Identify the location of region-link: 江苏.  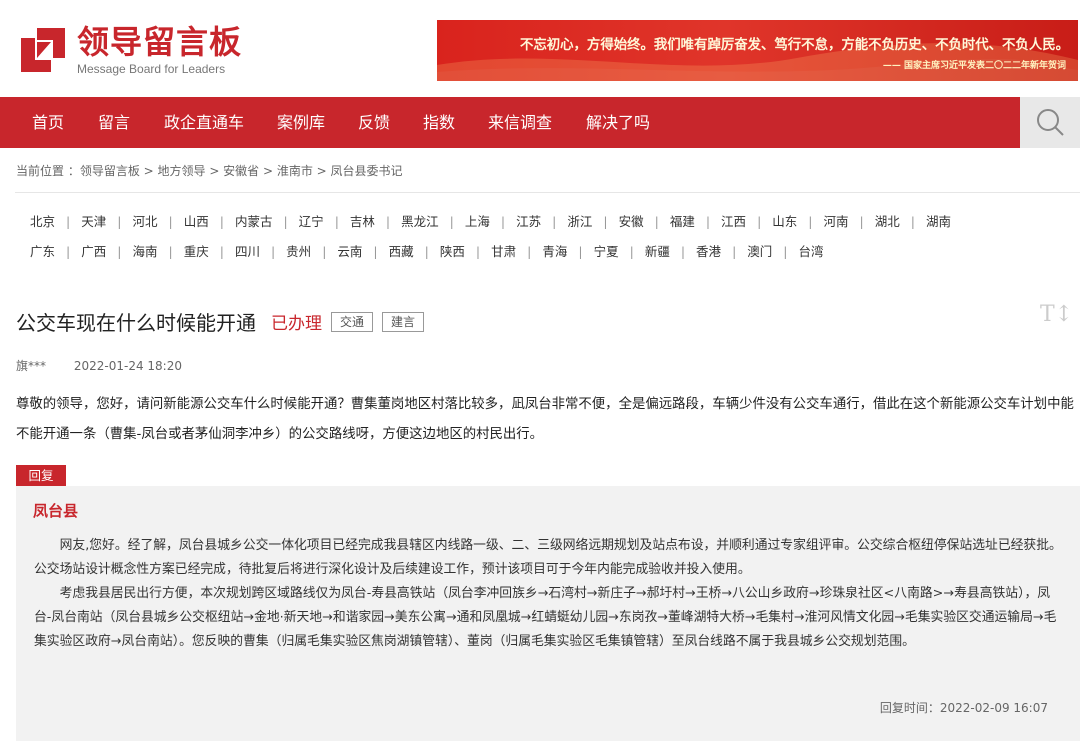
(528, 221).